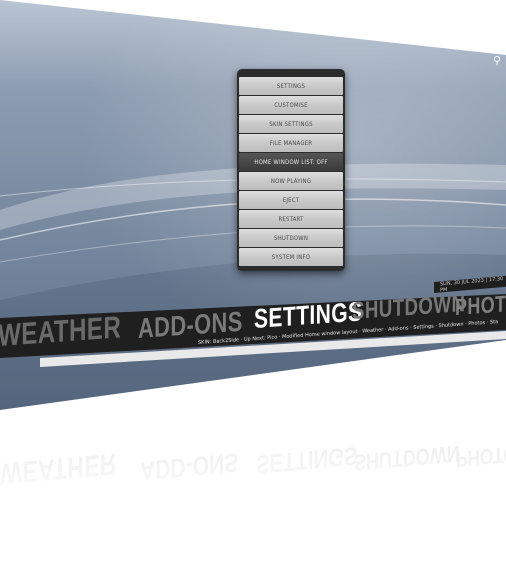  What do you see at coordinates (291, 200) in the screenshot?
I see `menu-item-eject: EJECT` at bounding box center [291, 200].